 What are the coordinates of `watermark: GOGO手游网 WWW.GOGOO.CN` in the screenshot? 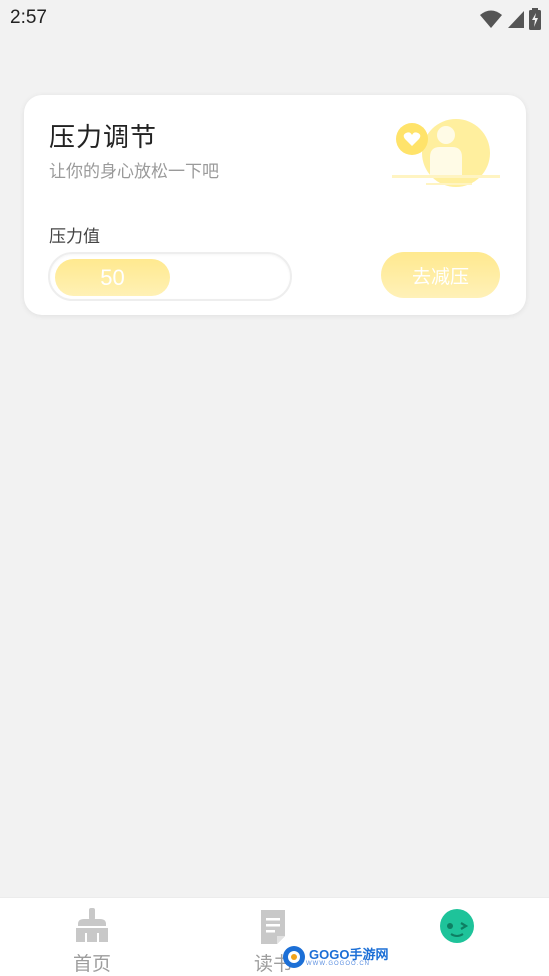 It's located at (336, 957).